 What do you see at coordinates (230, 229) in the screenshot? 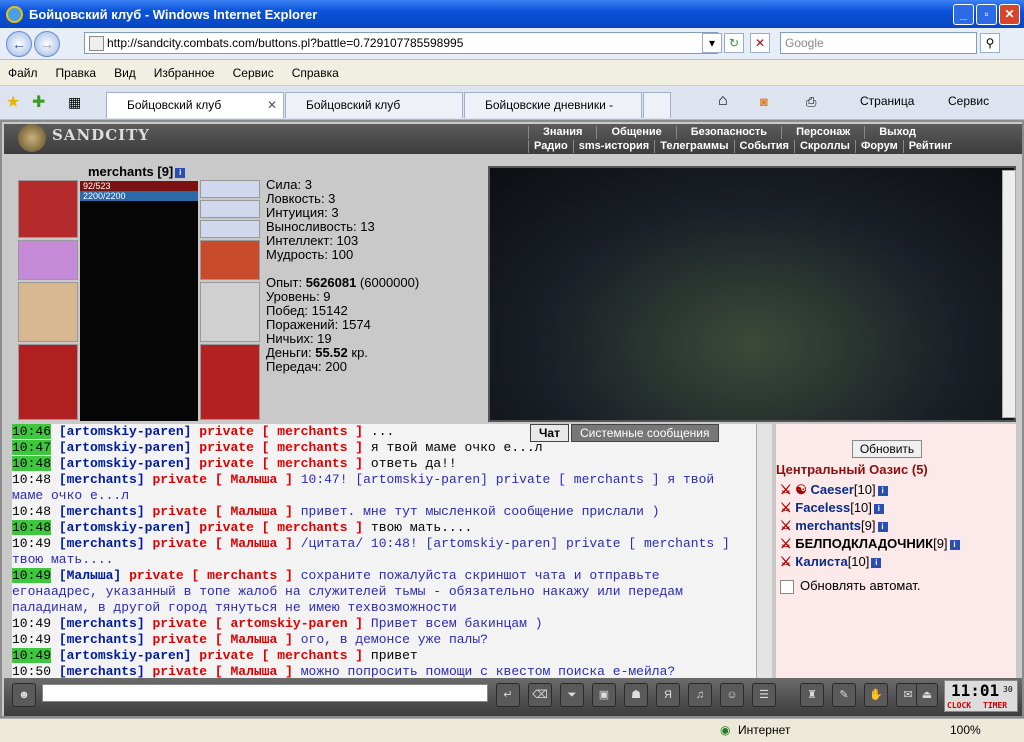
I see `rings-slot` at bounding box center [230, 229].